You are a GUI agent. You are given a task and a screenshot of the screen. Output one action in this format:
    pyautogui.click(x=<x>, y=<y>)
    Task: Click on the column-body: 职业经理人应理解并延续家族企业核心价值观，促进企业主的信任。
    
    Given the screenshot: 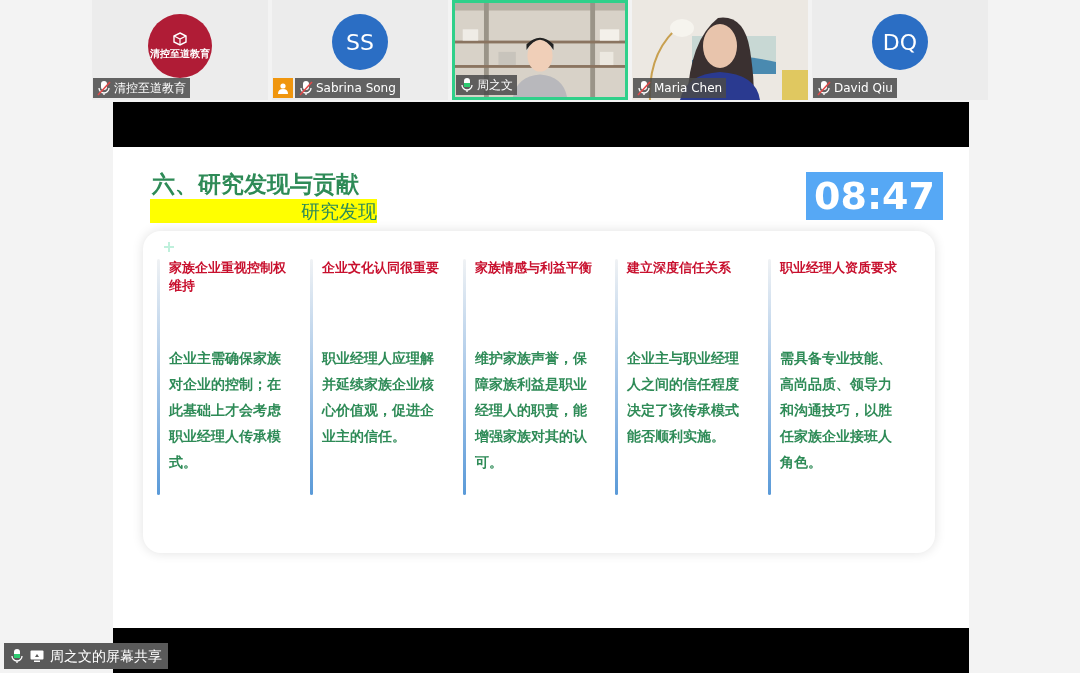 What is the action you would take?
    pyautogui.click(x=378, y=397)
    